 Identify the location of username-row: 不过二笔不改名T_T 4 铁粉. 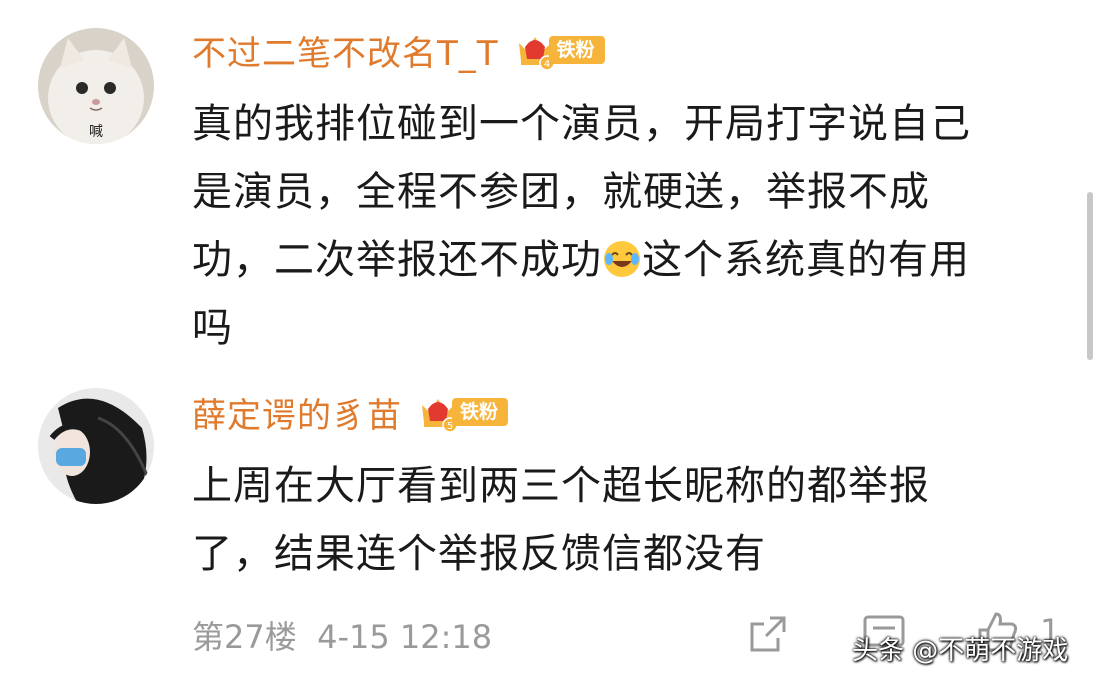
(398, 50).